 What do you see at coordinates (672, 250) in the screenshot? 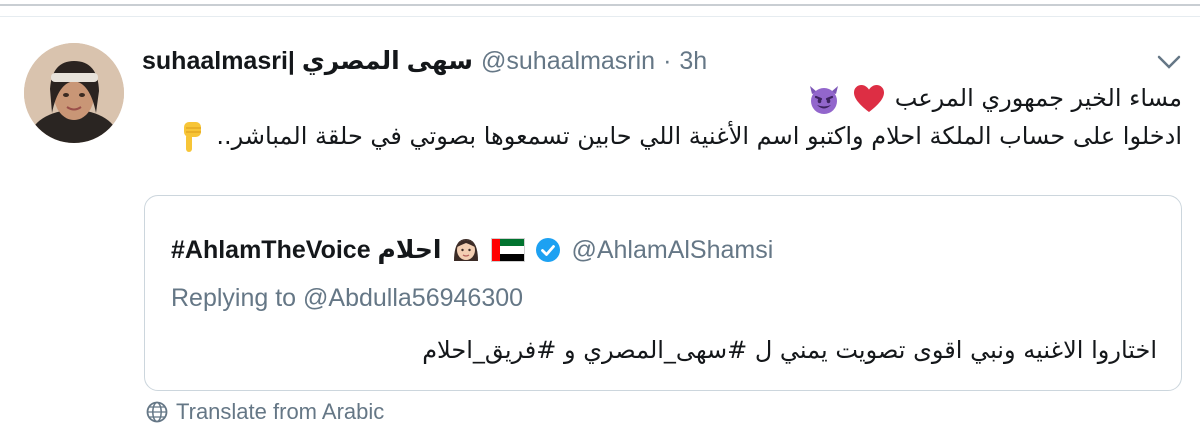
I see `quoted-handle: @AhlamAlShamsi` at bounding box center [672, 250].